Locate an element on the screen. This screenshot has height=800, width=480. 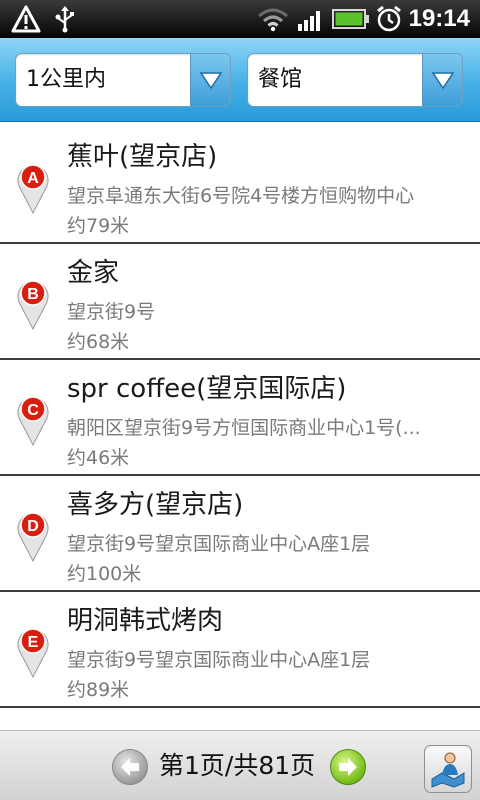
arrow-right-icon is located at coordinates (348, 767).